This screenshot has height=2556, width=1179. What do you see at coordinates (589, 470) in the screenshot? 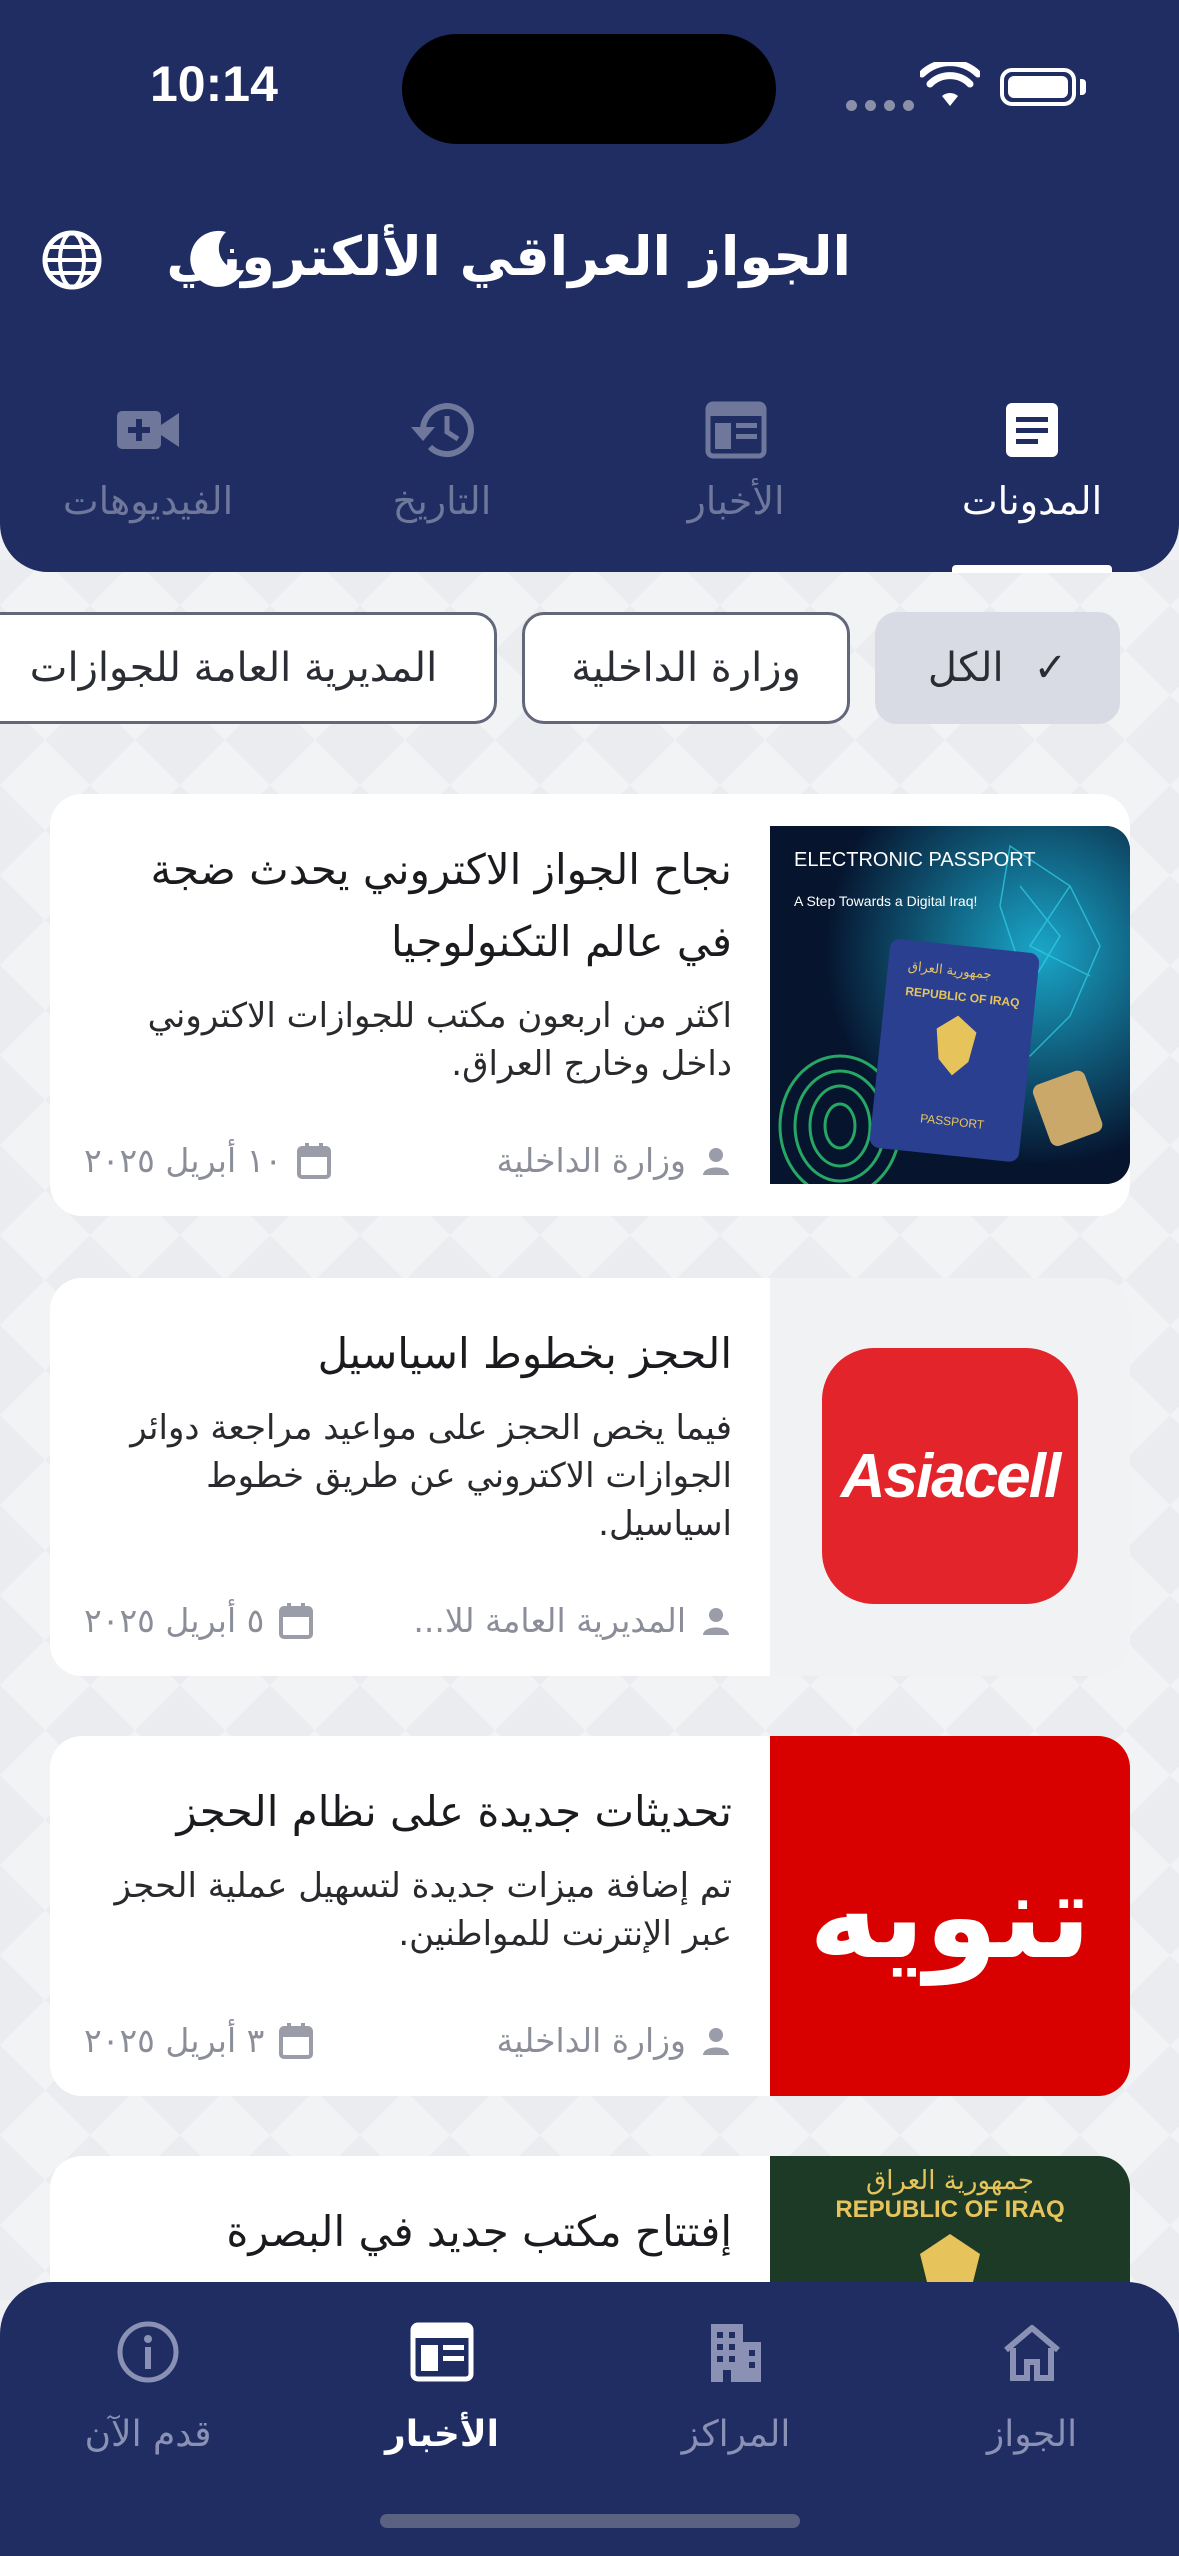
I see `top-tabs: المدونات الأخبار التاريخ الفيديوهات` at bounding box center [589, 470].